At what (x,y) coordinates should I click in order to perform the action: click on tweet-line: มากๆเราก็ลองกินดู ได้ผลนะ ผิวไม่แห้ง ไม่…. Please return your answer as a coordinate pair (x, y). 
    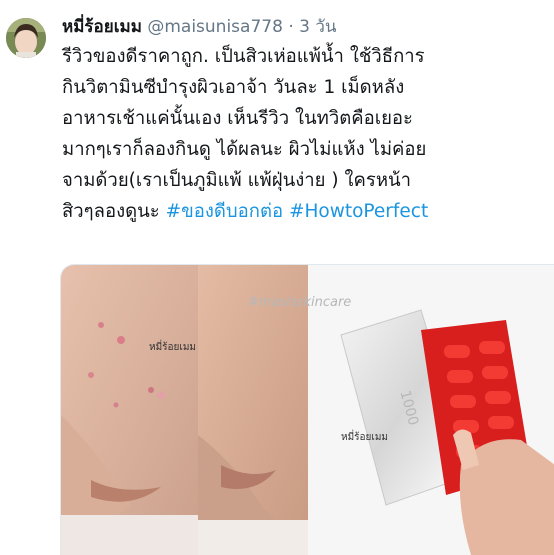
    Looking at the image, I should click on (244, 149).